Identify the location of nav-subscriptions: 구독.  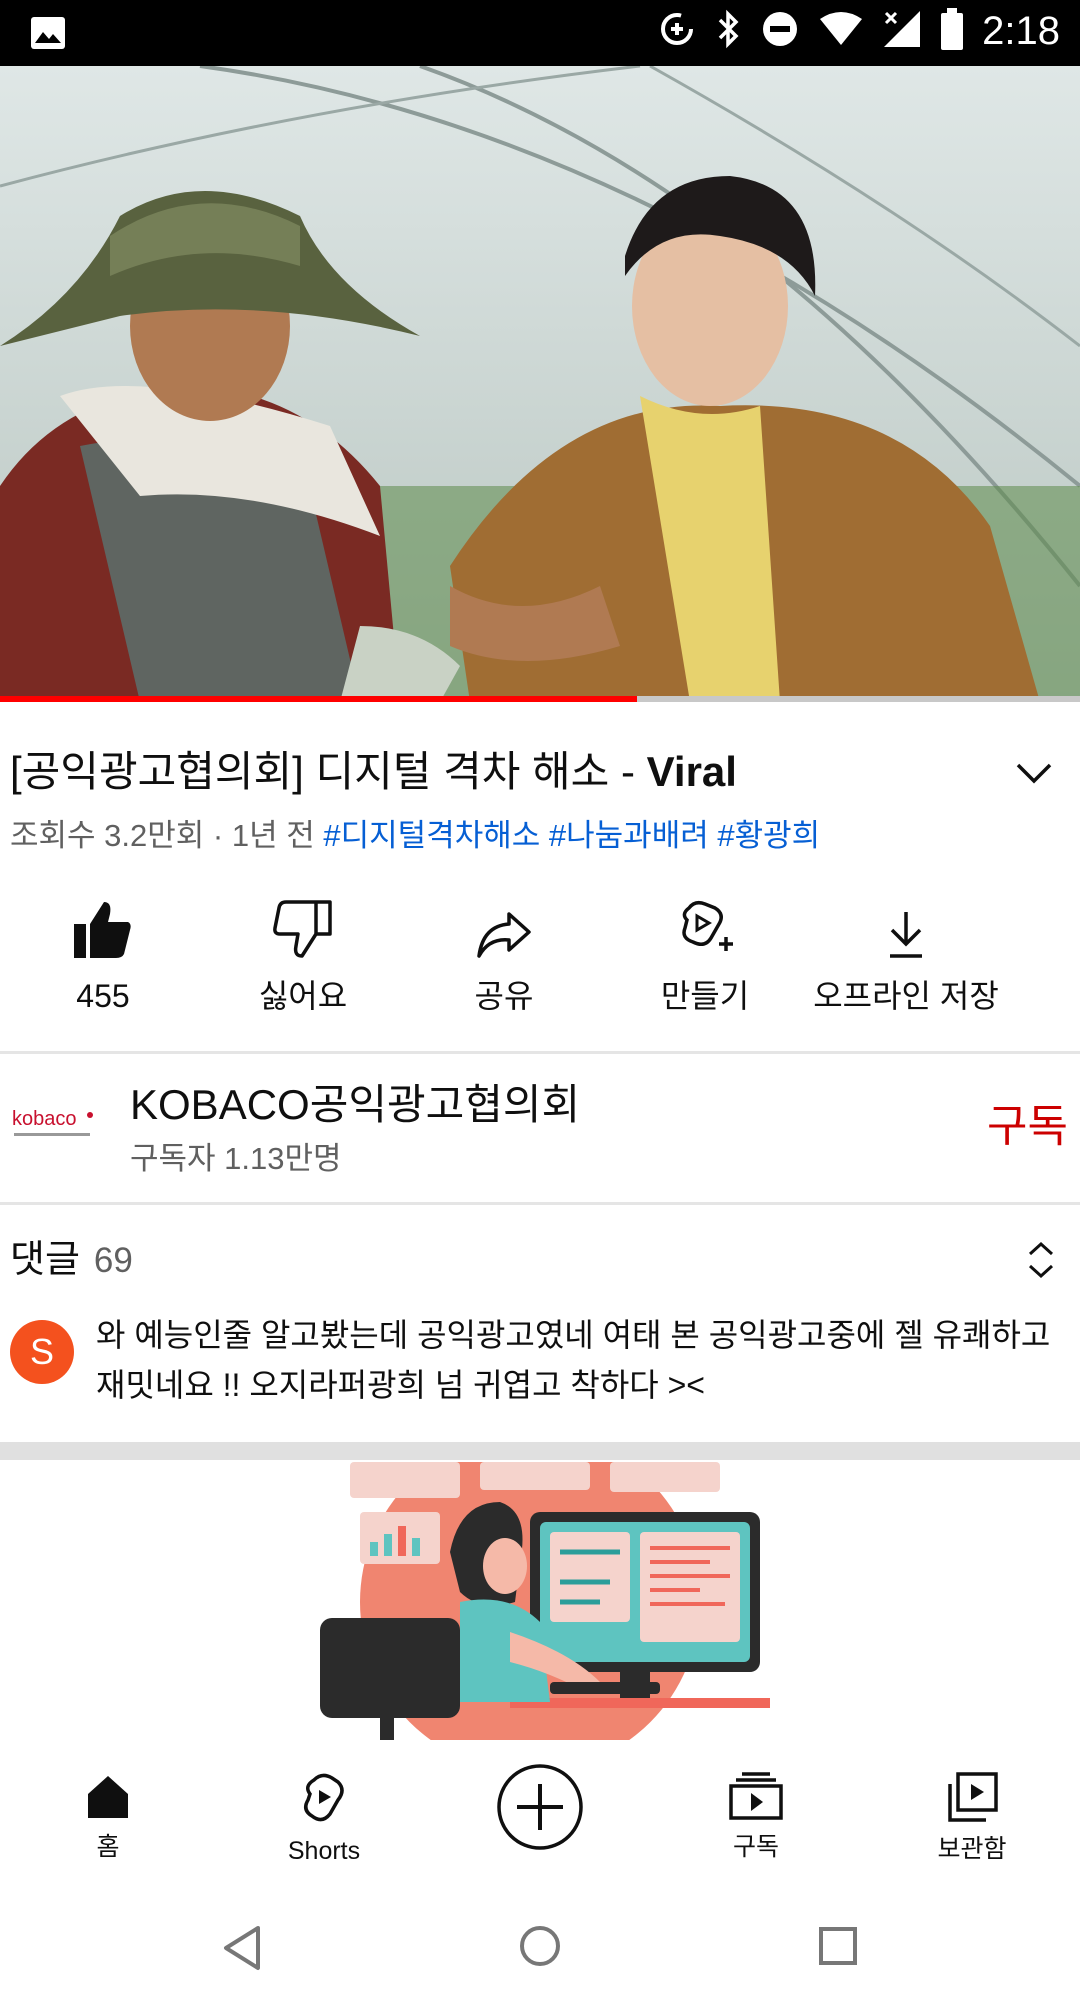
(756, 1818).